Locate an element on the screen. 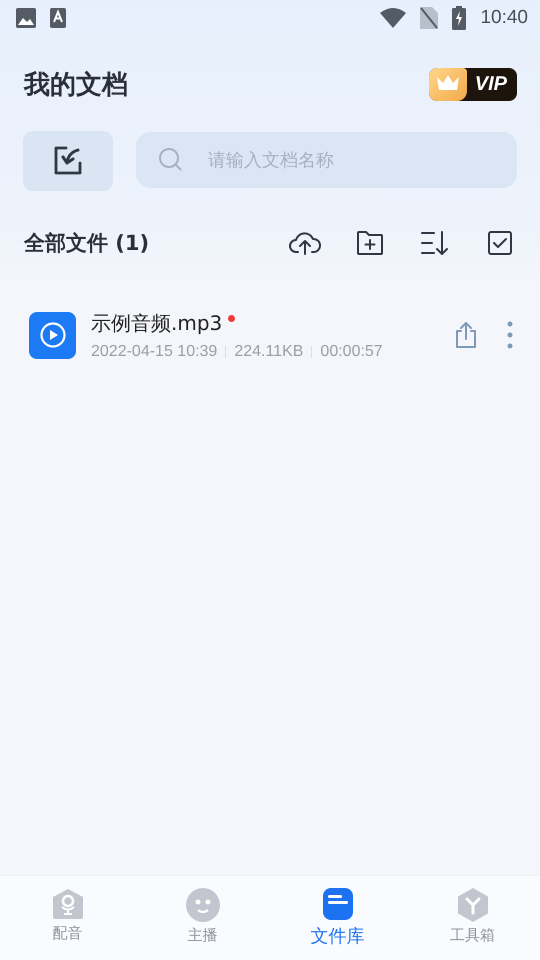  import-icon is located at coordinates (68, 161).